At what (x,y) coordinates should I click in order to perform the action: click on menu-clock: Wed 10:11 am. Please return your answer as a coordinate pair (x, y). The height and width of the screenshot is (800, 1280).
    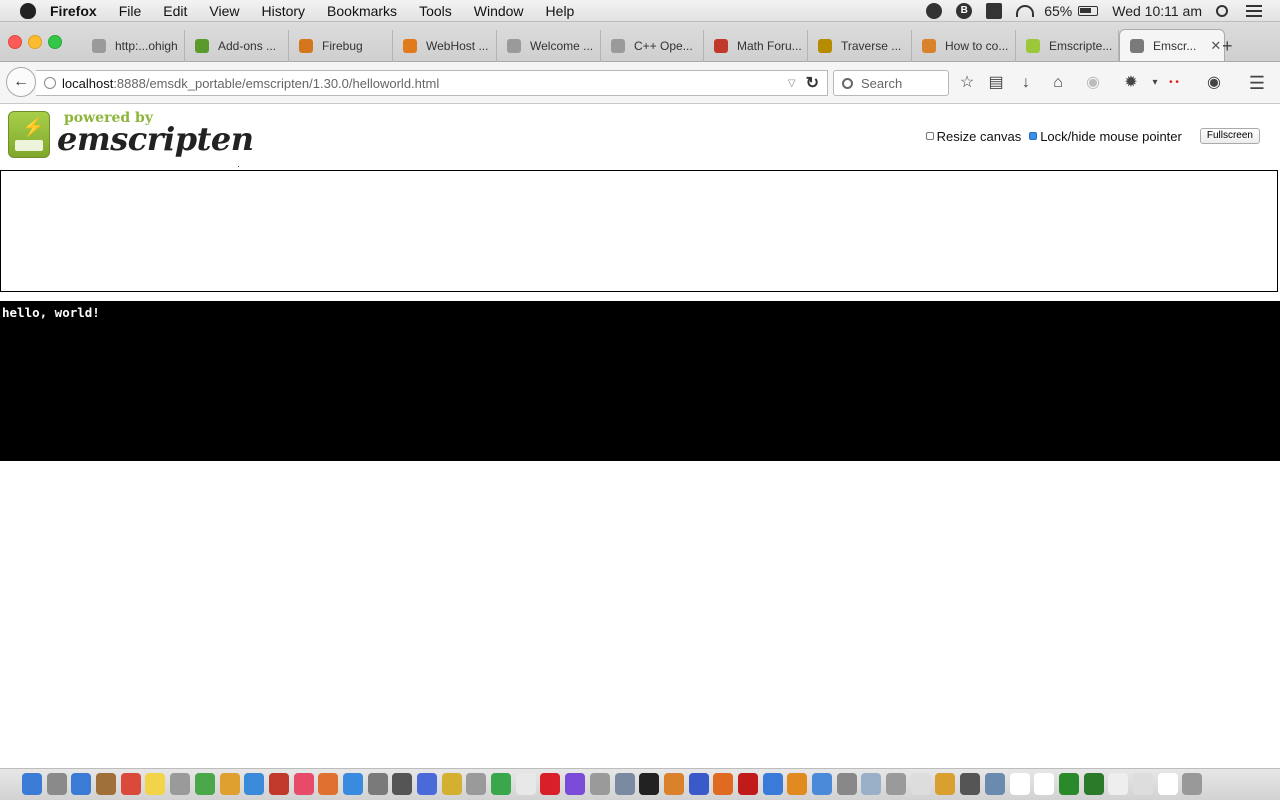
    Looking at the image, I should click on (1157, 11).